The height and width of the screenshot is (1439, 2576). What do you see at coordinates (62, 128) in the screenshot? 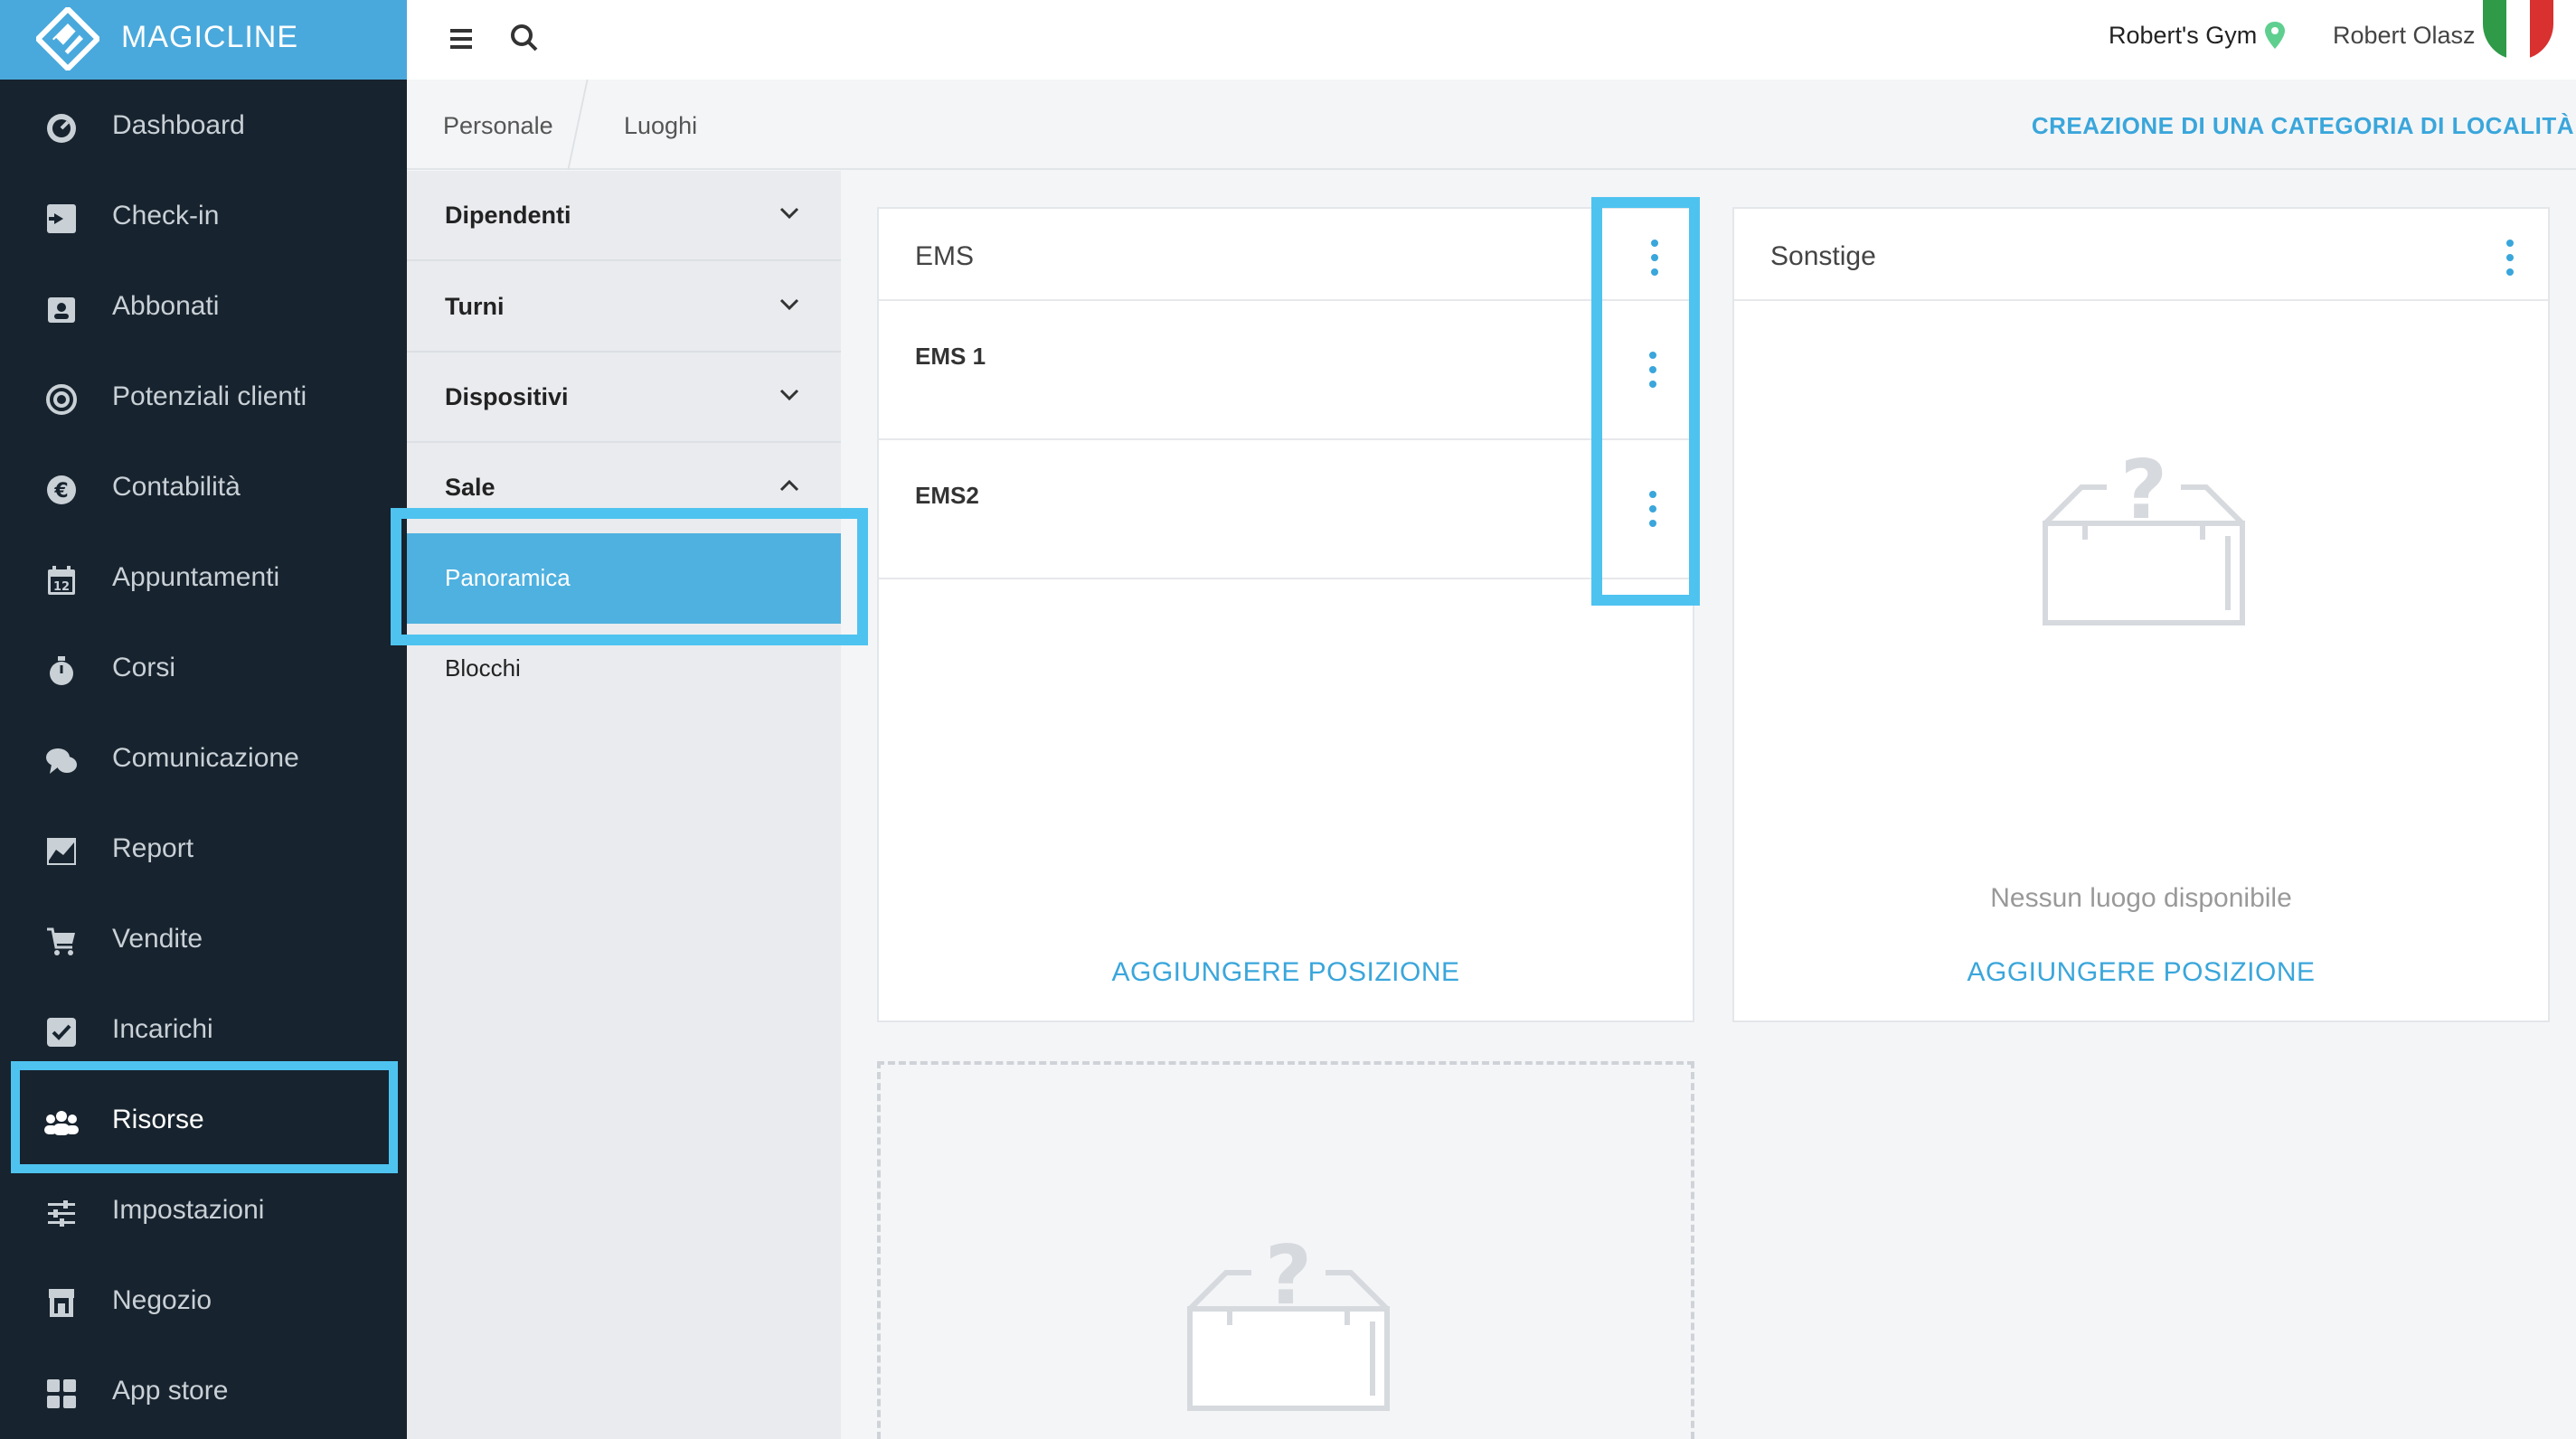
I see `dashboard-icon` at bounding box center [62, 128].